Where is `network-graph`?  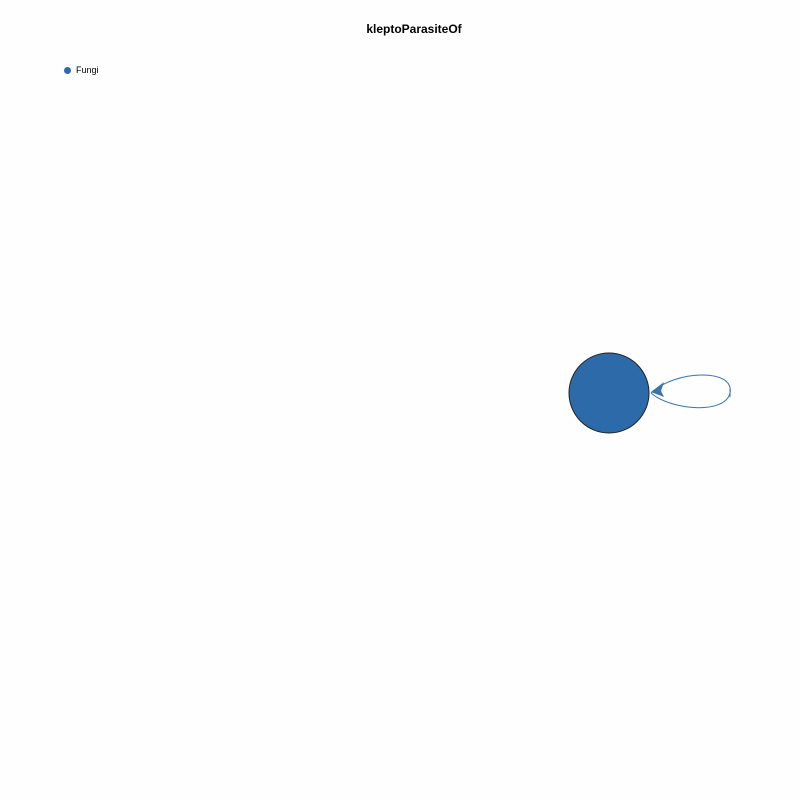
network-graph is located at coordinates (649, 393).